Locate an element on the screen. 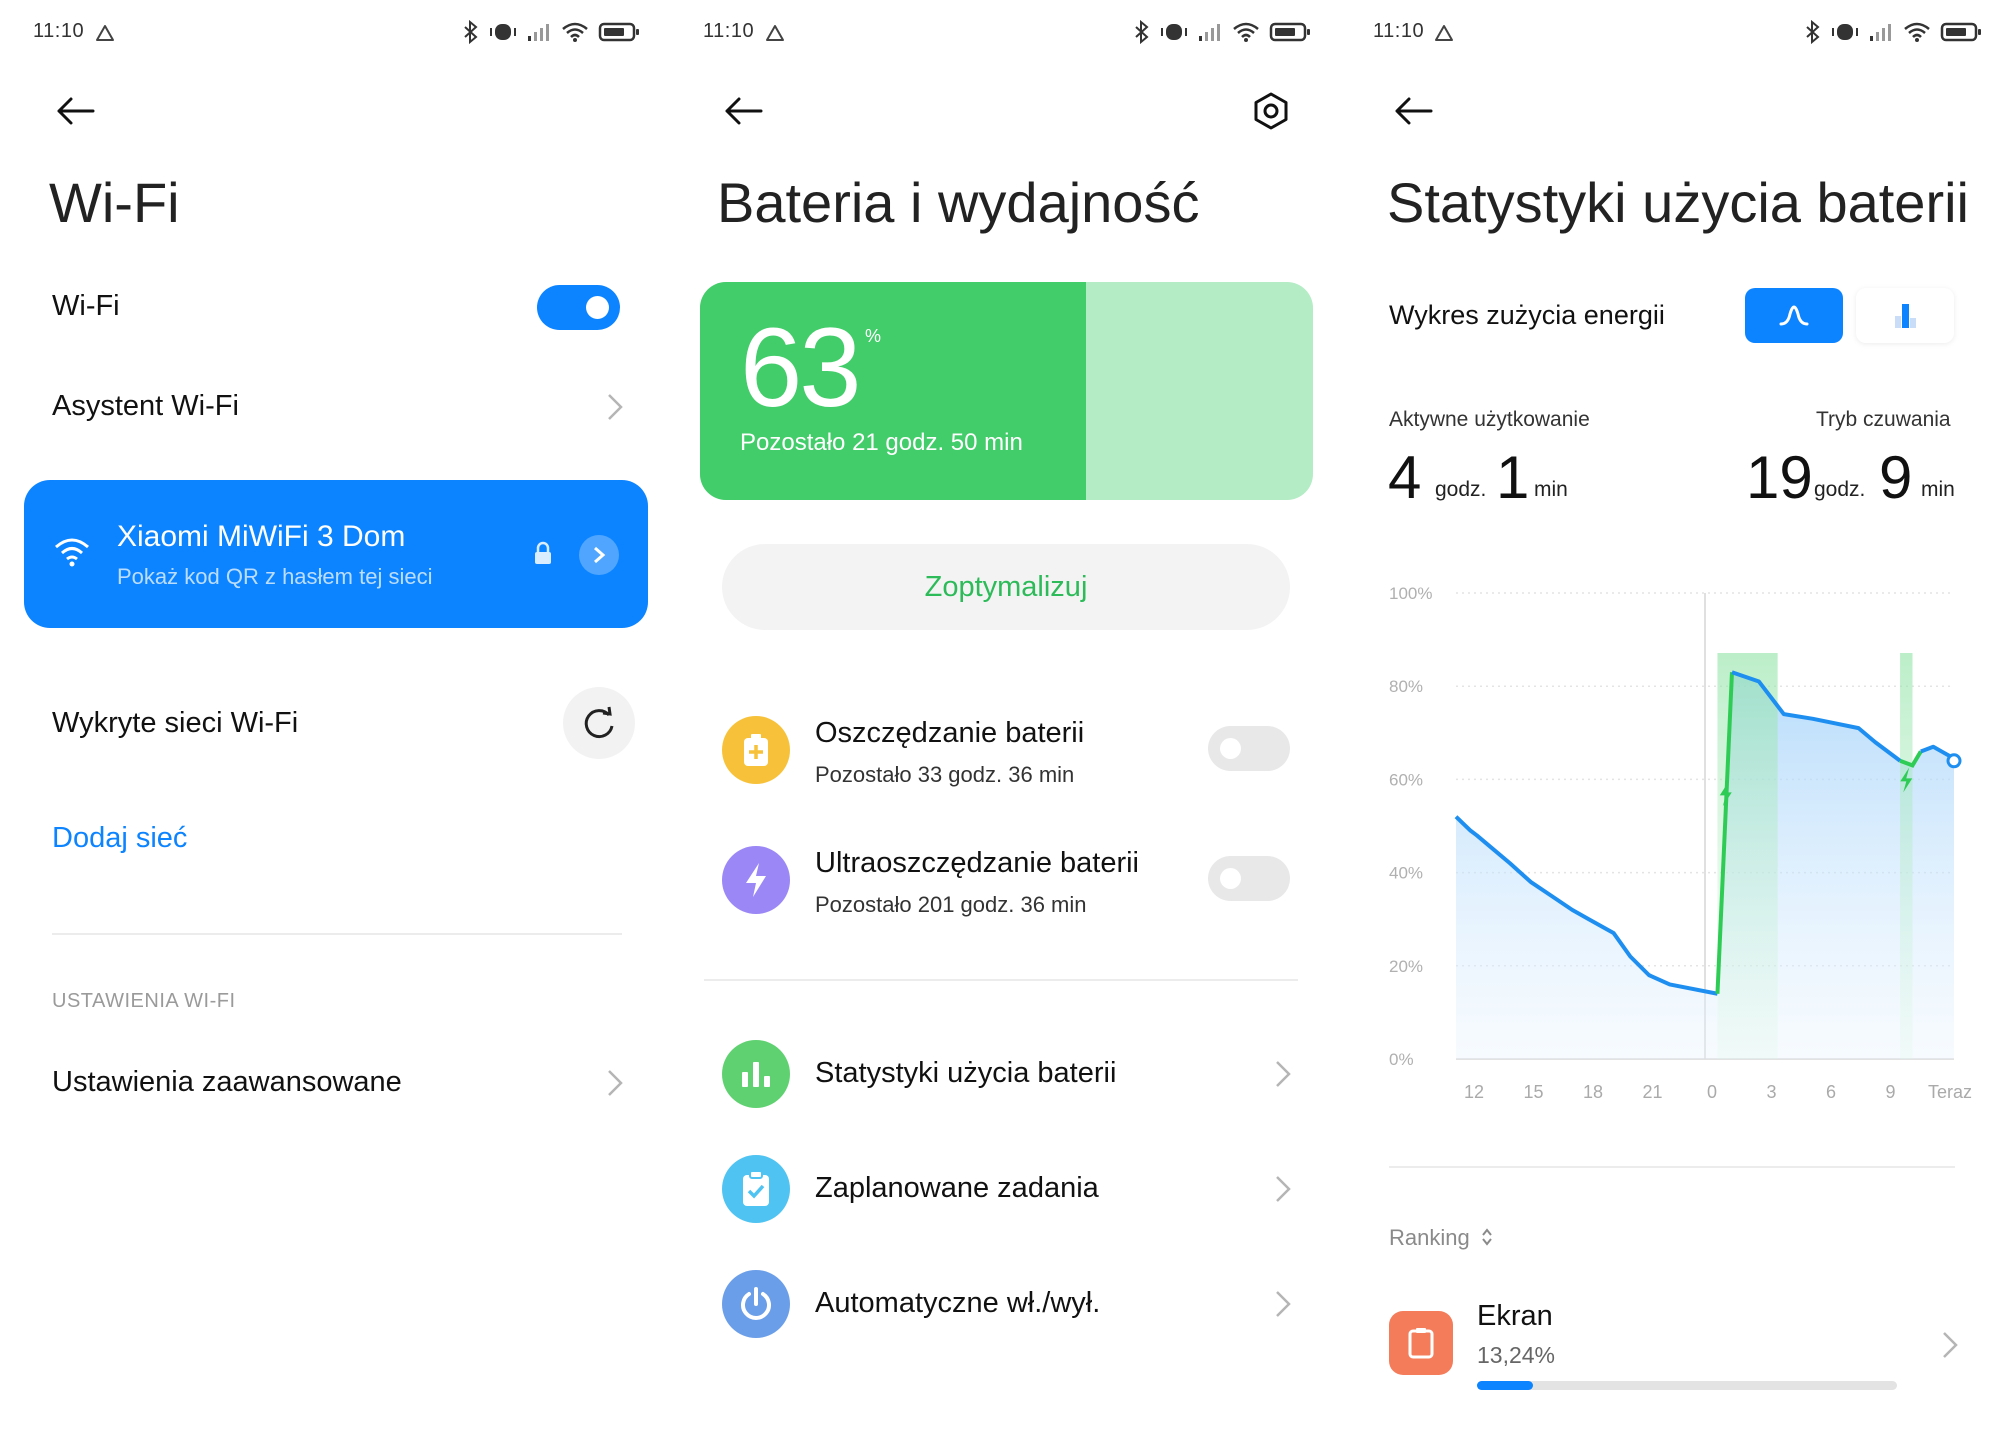 The width and height of the screenshot is (2001, 1440). x-tick-label: 6 is located at coordinates (1831, 1092).